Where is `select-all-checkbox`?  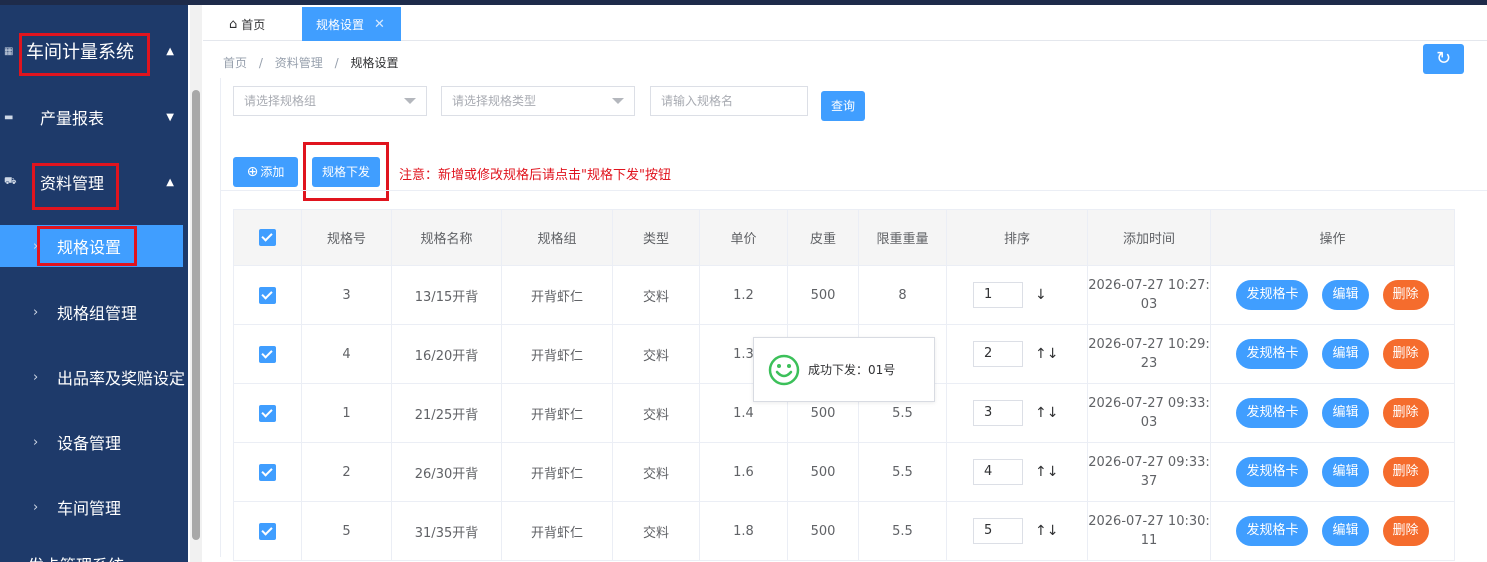 select-all-checkbox is located at coordinates (267, 237).